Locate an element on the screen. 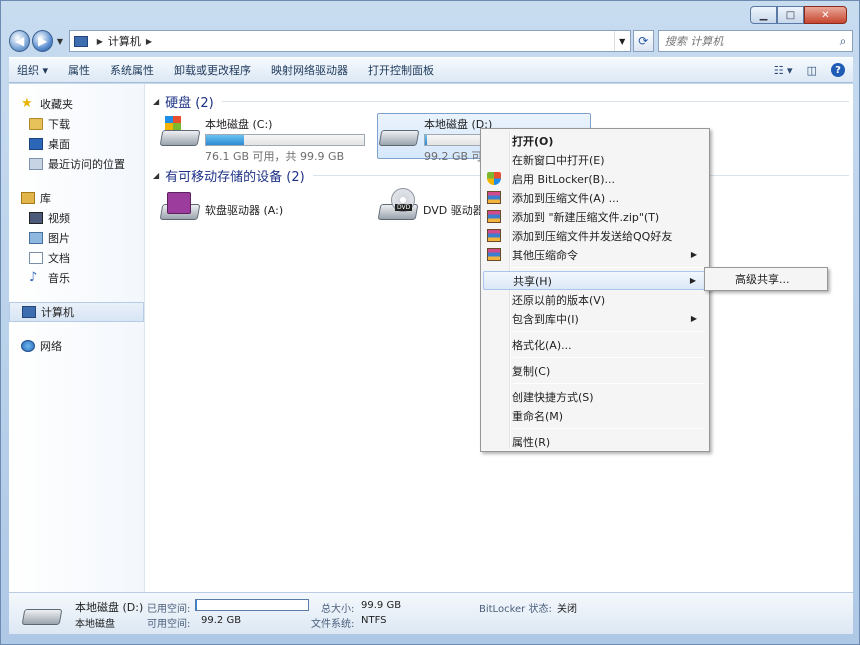 The height and width of the screenshot is (645, 860). nav-desktop: 桌面 is located at coordinates (76, 144).